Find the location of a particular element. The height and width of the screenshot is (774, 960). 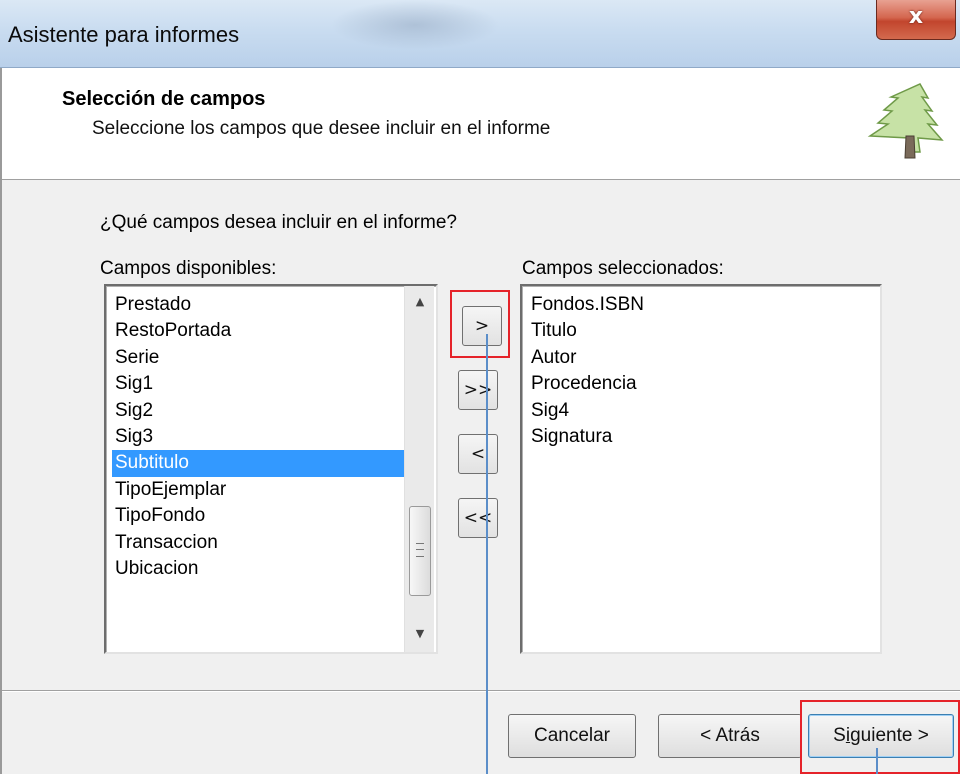

title-bar: Asistente para informes x is located at coordinates (480, 34).